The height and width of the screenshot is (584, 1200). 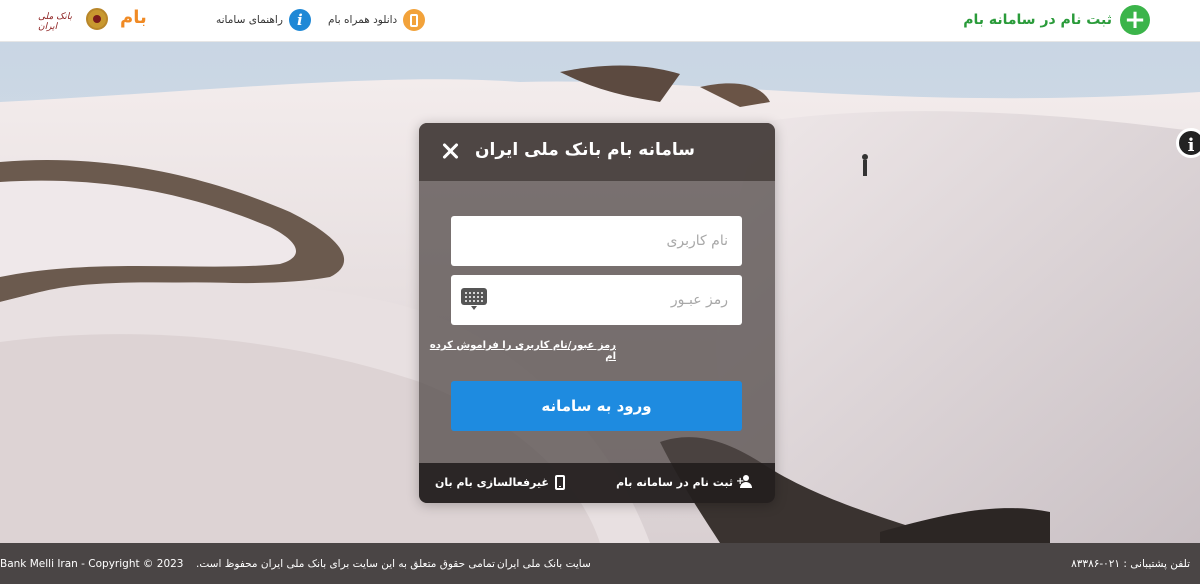 What do you see at coordinates (73, 20) in the screenshot?
I see `bank-melli-logo: بانک ملی ایران` at bounding box center [73, 20].